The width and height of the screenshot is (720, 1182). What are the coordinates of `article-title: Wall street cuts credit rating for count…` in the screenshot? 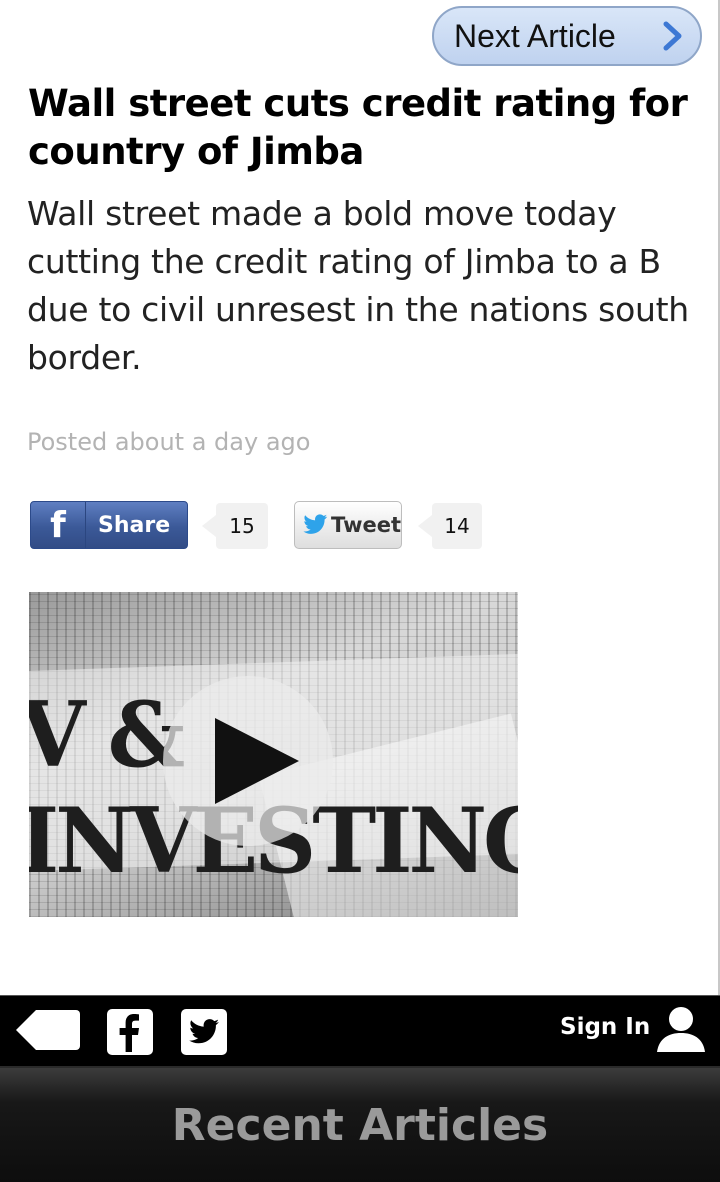 It's located at (358, 127).